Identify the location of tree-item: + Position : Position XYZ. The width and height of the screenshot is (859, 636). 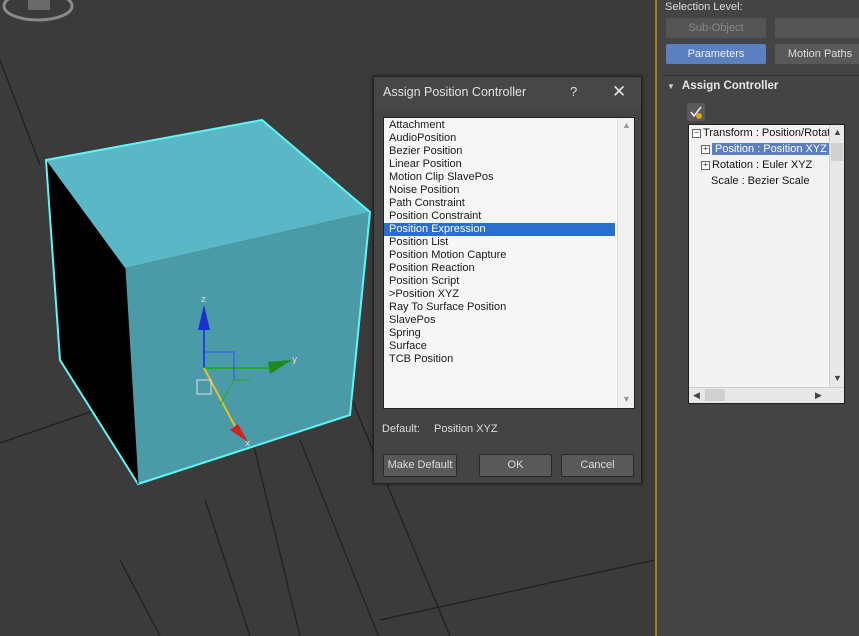
(765, 149).